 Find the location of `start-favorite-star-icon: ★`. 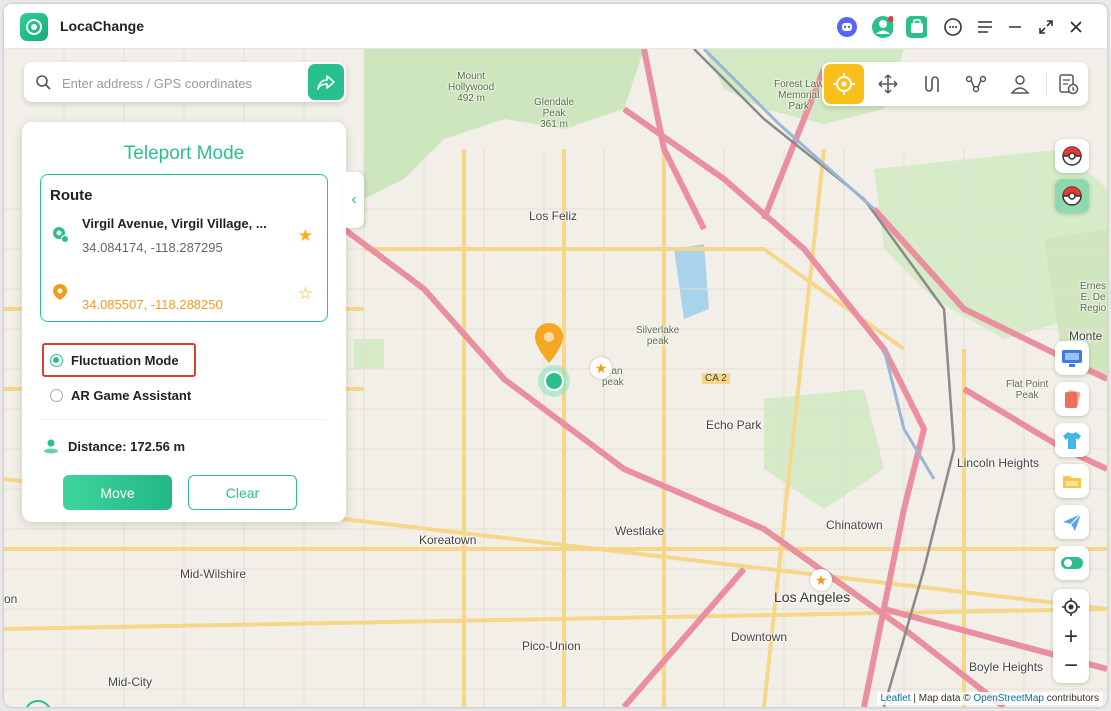

start-favorite-star-icon: ★ is located at coordinates (305, 235).